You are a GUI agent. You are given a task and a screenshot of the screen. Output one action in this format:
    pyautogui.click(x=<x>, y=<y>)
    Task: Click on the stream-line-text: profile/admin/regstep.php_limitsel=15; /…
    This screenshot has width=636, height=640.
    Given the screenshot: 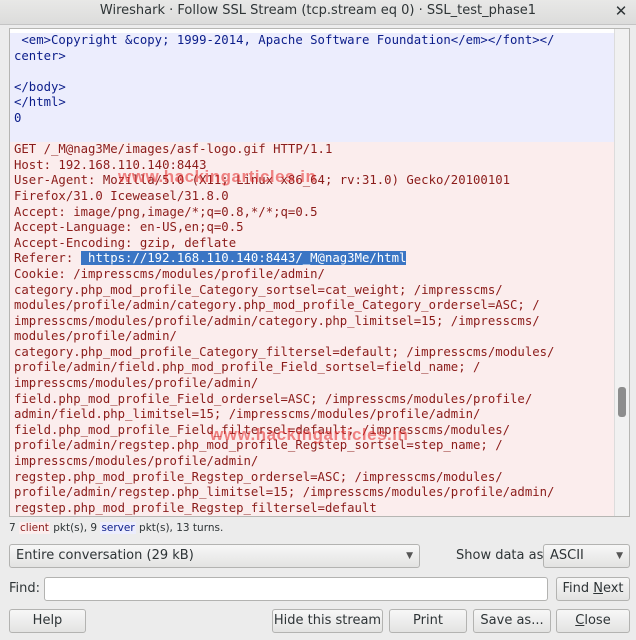 What is the action you would take?
    pyautogui.click(x=284, y=492)
    